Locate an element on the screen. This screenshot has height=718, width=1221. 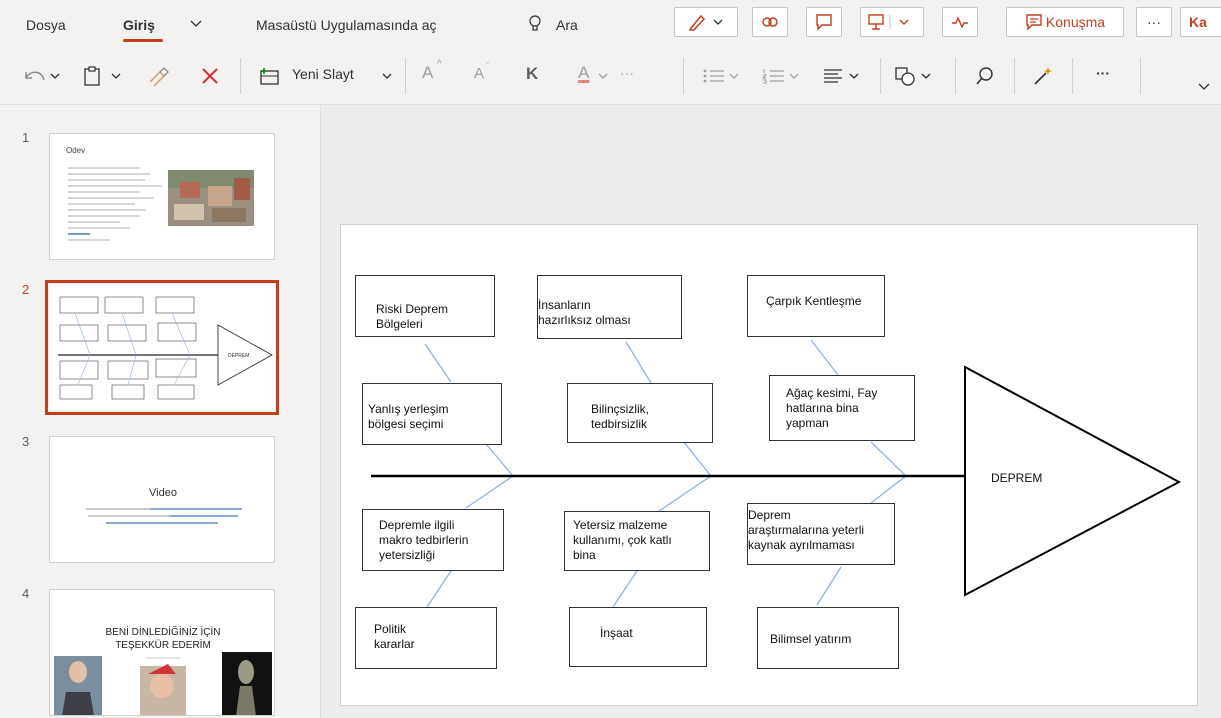
activity-icon is located at coordinates (960, 22).